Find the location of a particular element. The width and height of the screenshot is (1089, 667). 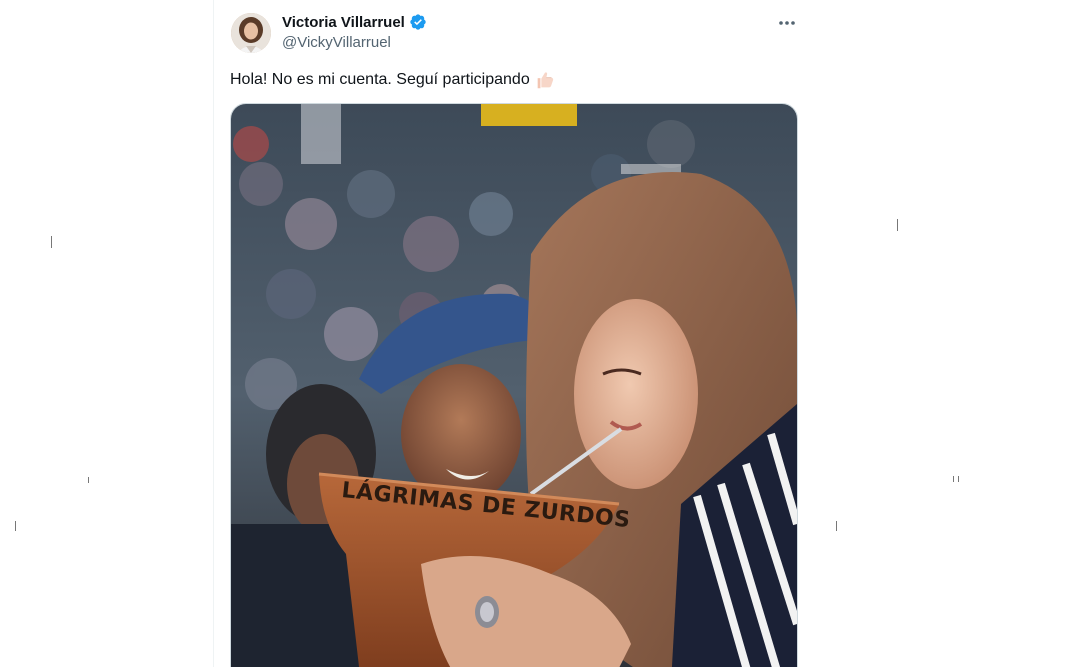

ellipsis-icon is located at coordinates (787, 23).